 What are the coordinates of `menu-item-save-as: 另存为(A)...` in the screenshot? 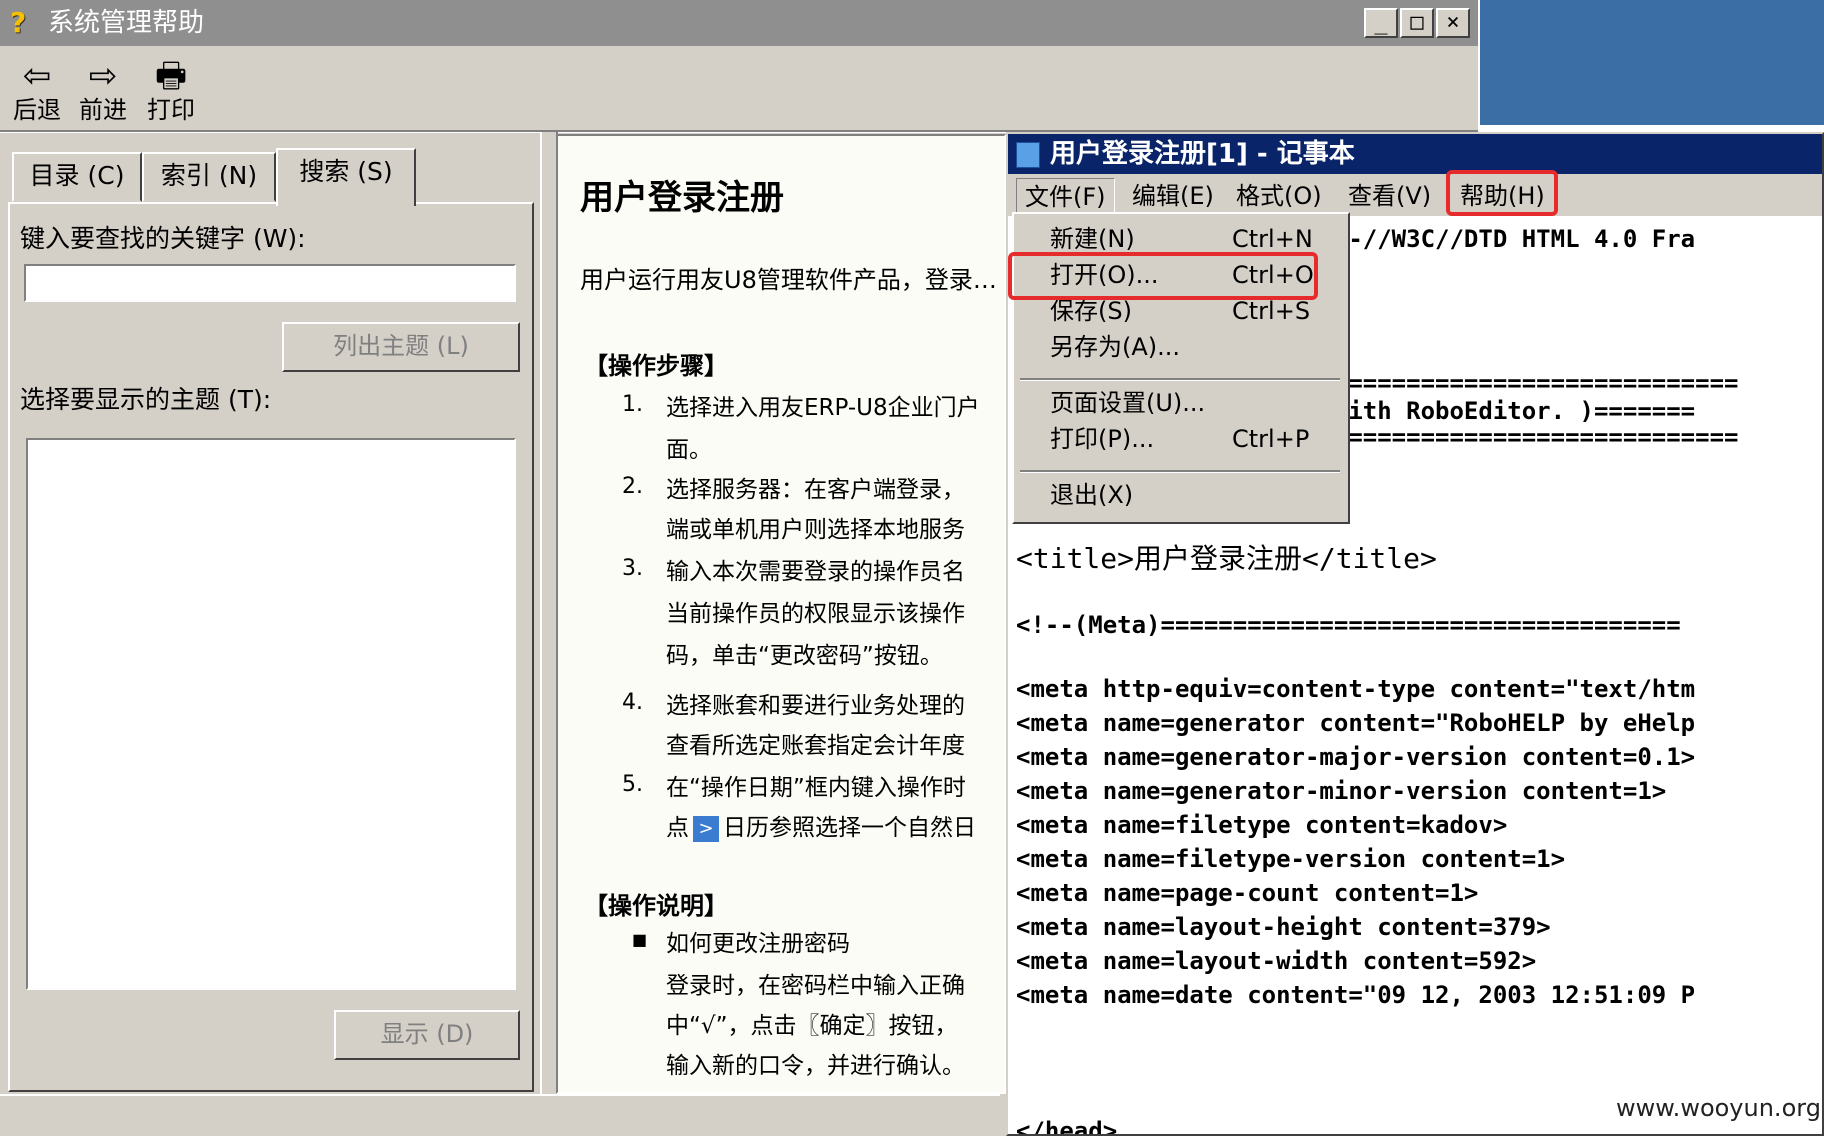 It's located at (1181, 347).